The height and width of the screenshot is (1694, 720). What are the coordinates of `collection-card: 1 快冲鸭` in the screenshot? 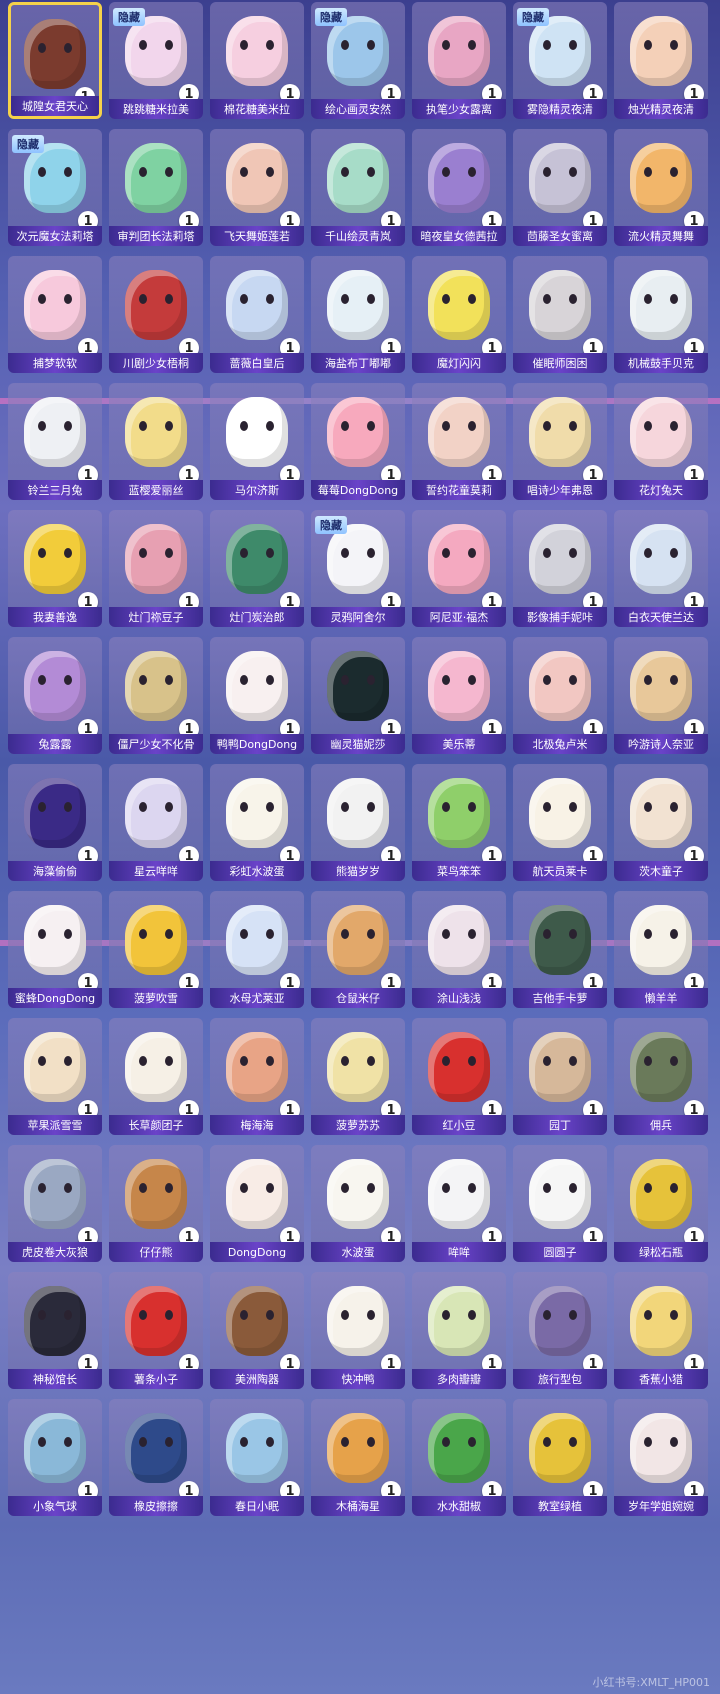 It's located at (358, 1330).